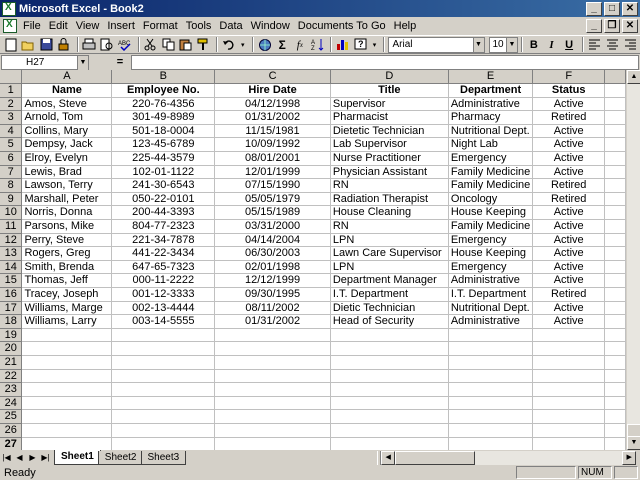  Describe the element at coordinates (11, 280) in the screenshot. I see `row-header: 15` at that location.